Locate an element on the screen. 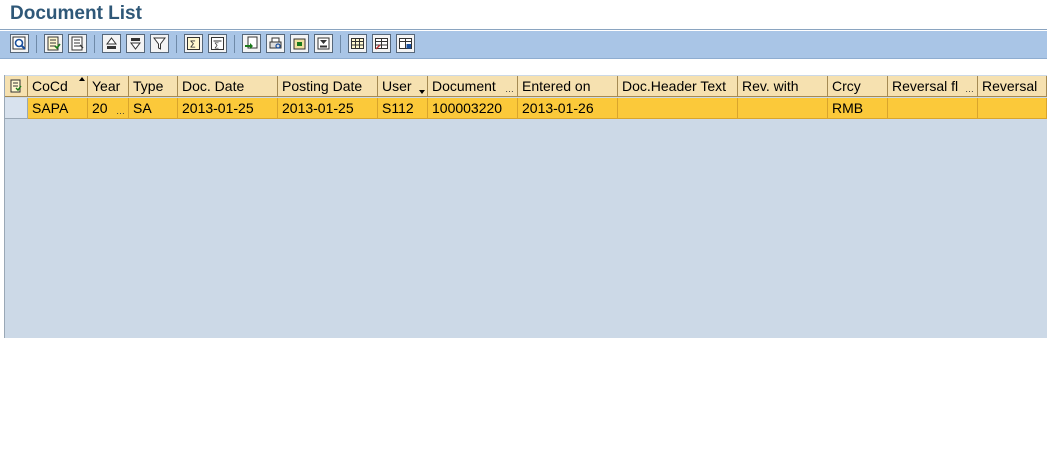  details-button is located at coordinates (19, 43).